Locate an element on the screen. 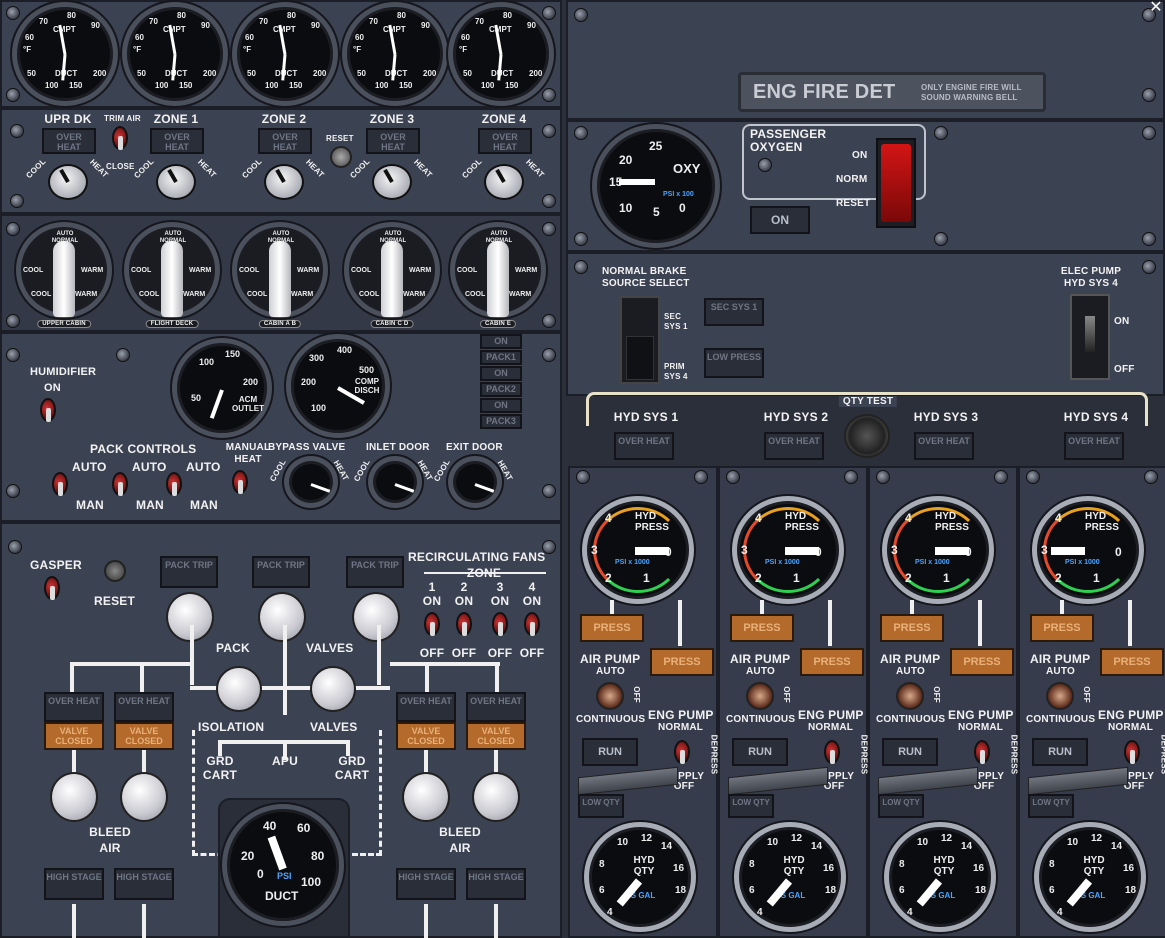 The image size is (1165, 938). hyd-overheat-light: OVER HEAT is located at coordinates (944, 446).